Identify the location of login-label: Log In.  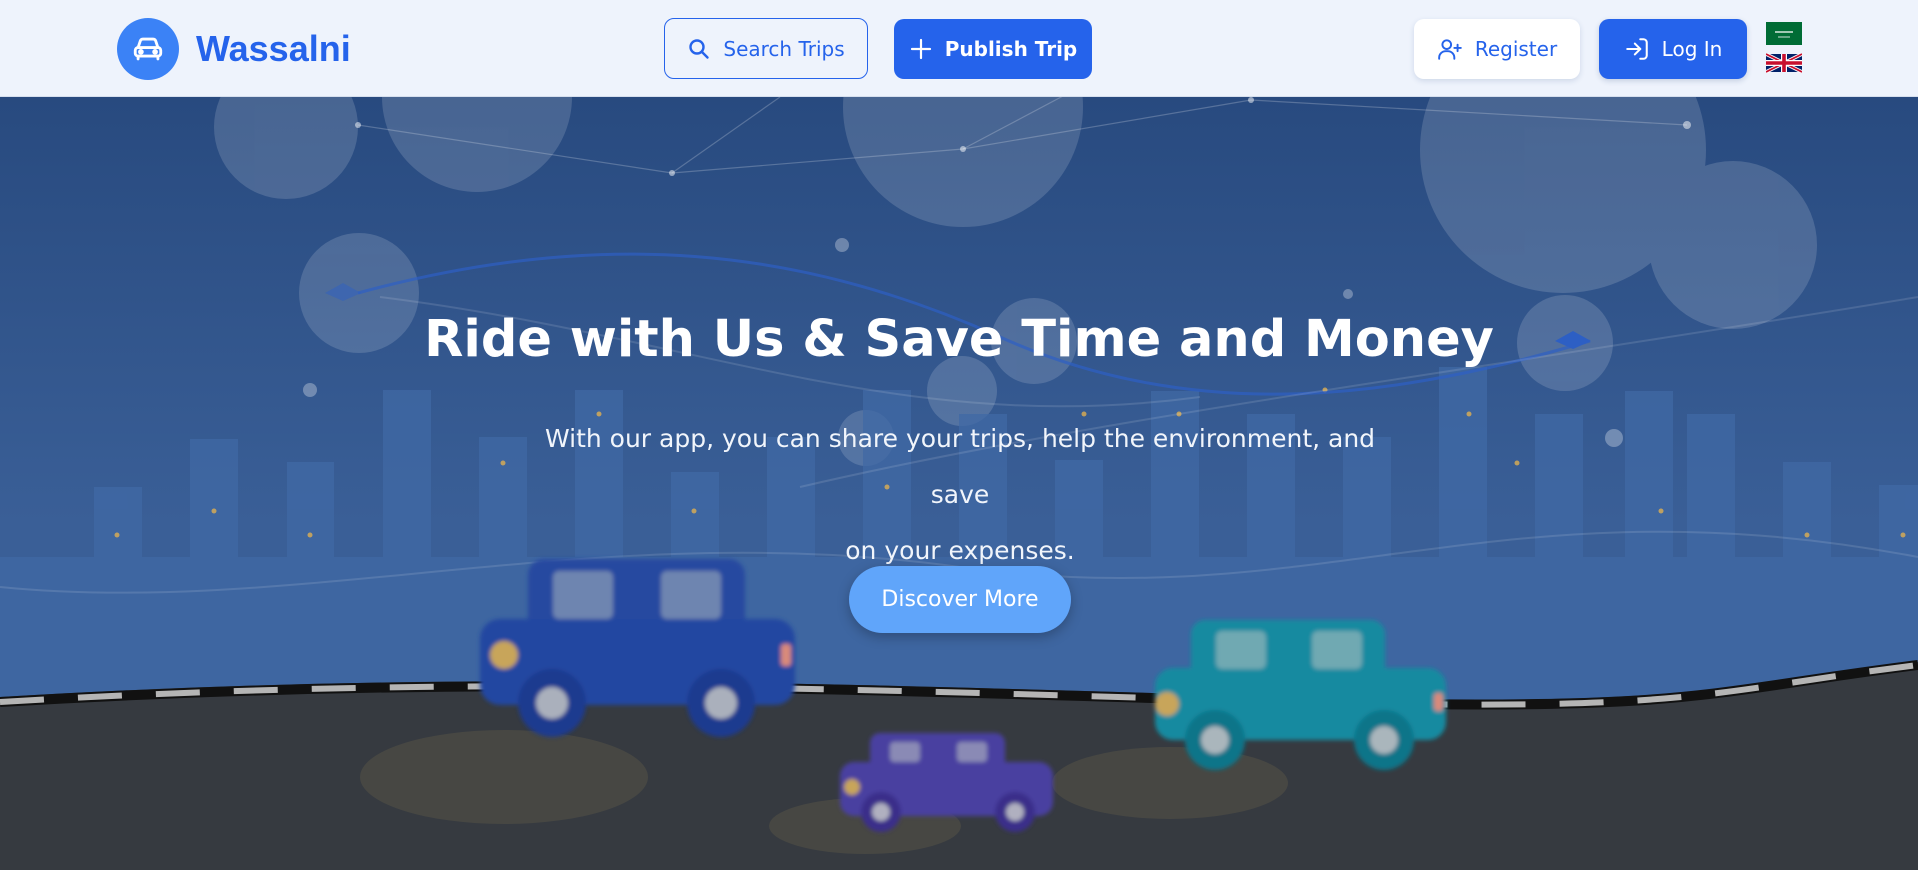
(1692, 49).